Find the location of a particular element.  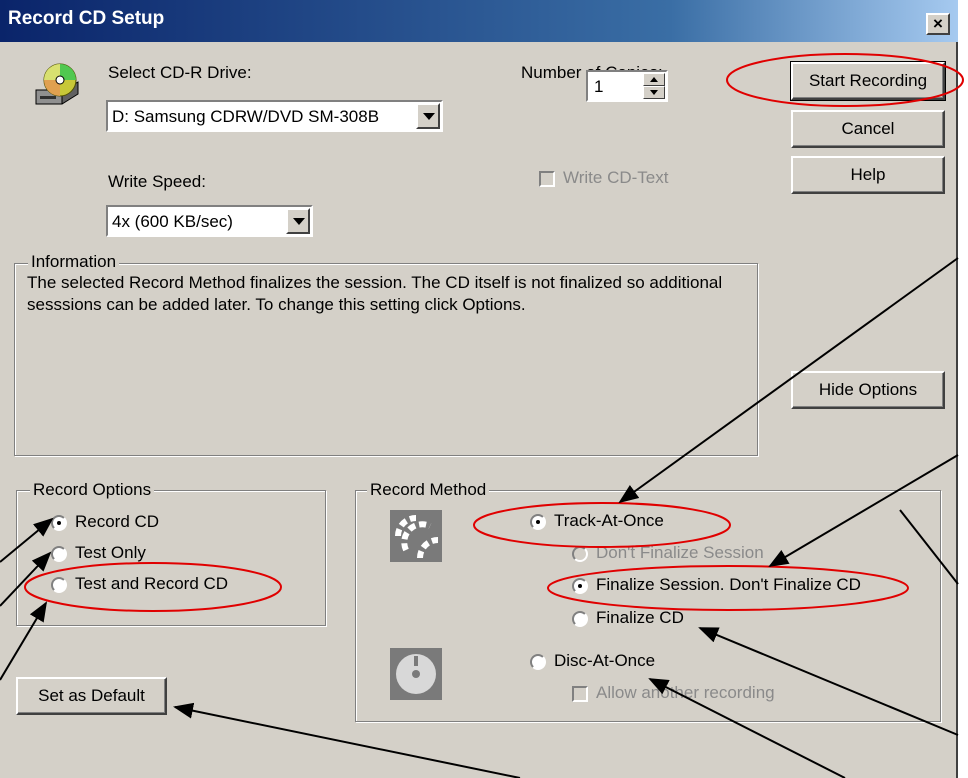

test-only-label: Test Only is located at coordinates (110, 552).